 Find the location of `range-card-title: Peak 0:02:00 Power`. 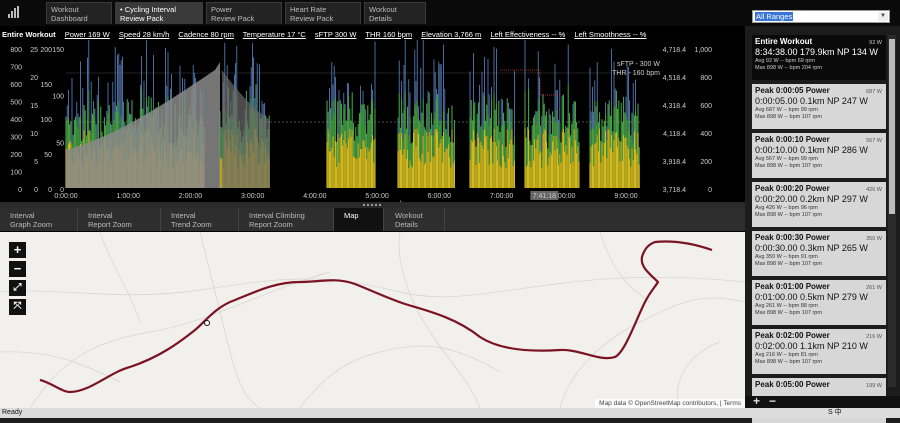

range-card-title: Peak 0:02:00 Power is located at coordinates (792, 335).